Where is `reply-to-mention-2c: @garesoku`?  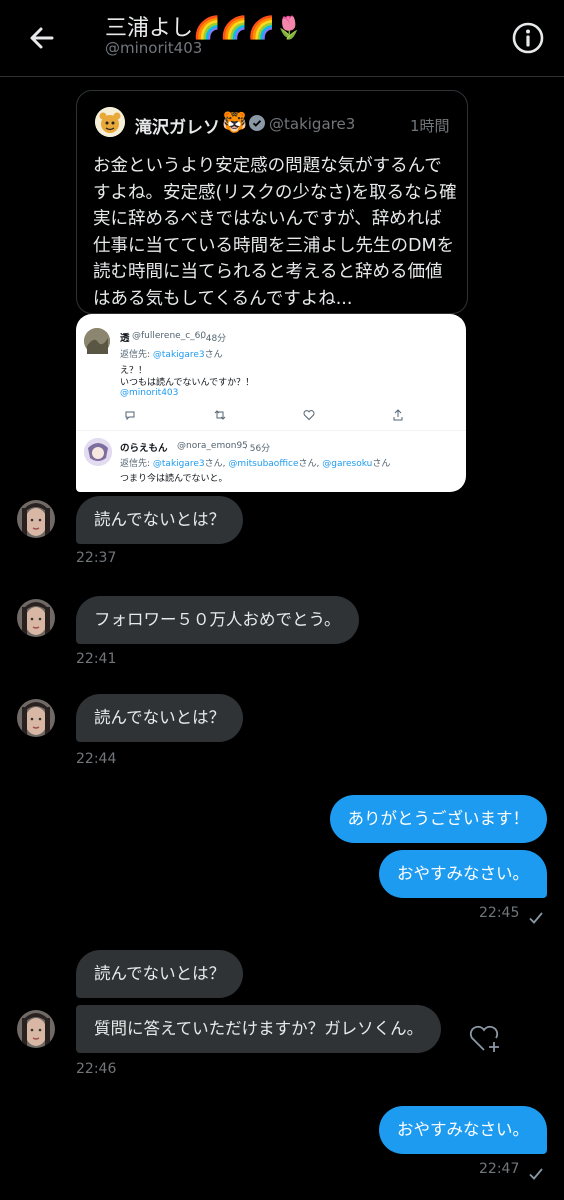 reply-to-mention-2c: @garesoku is located at coordinates (347, 464).